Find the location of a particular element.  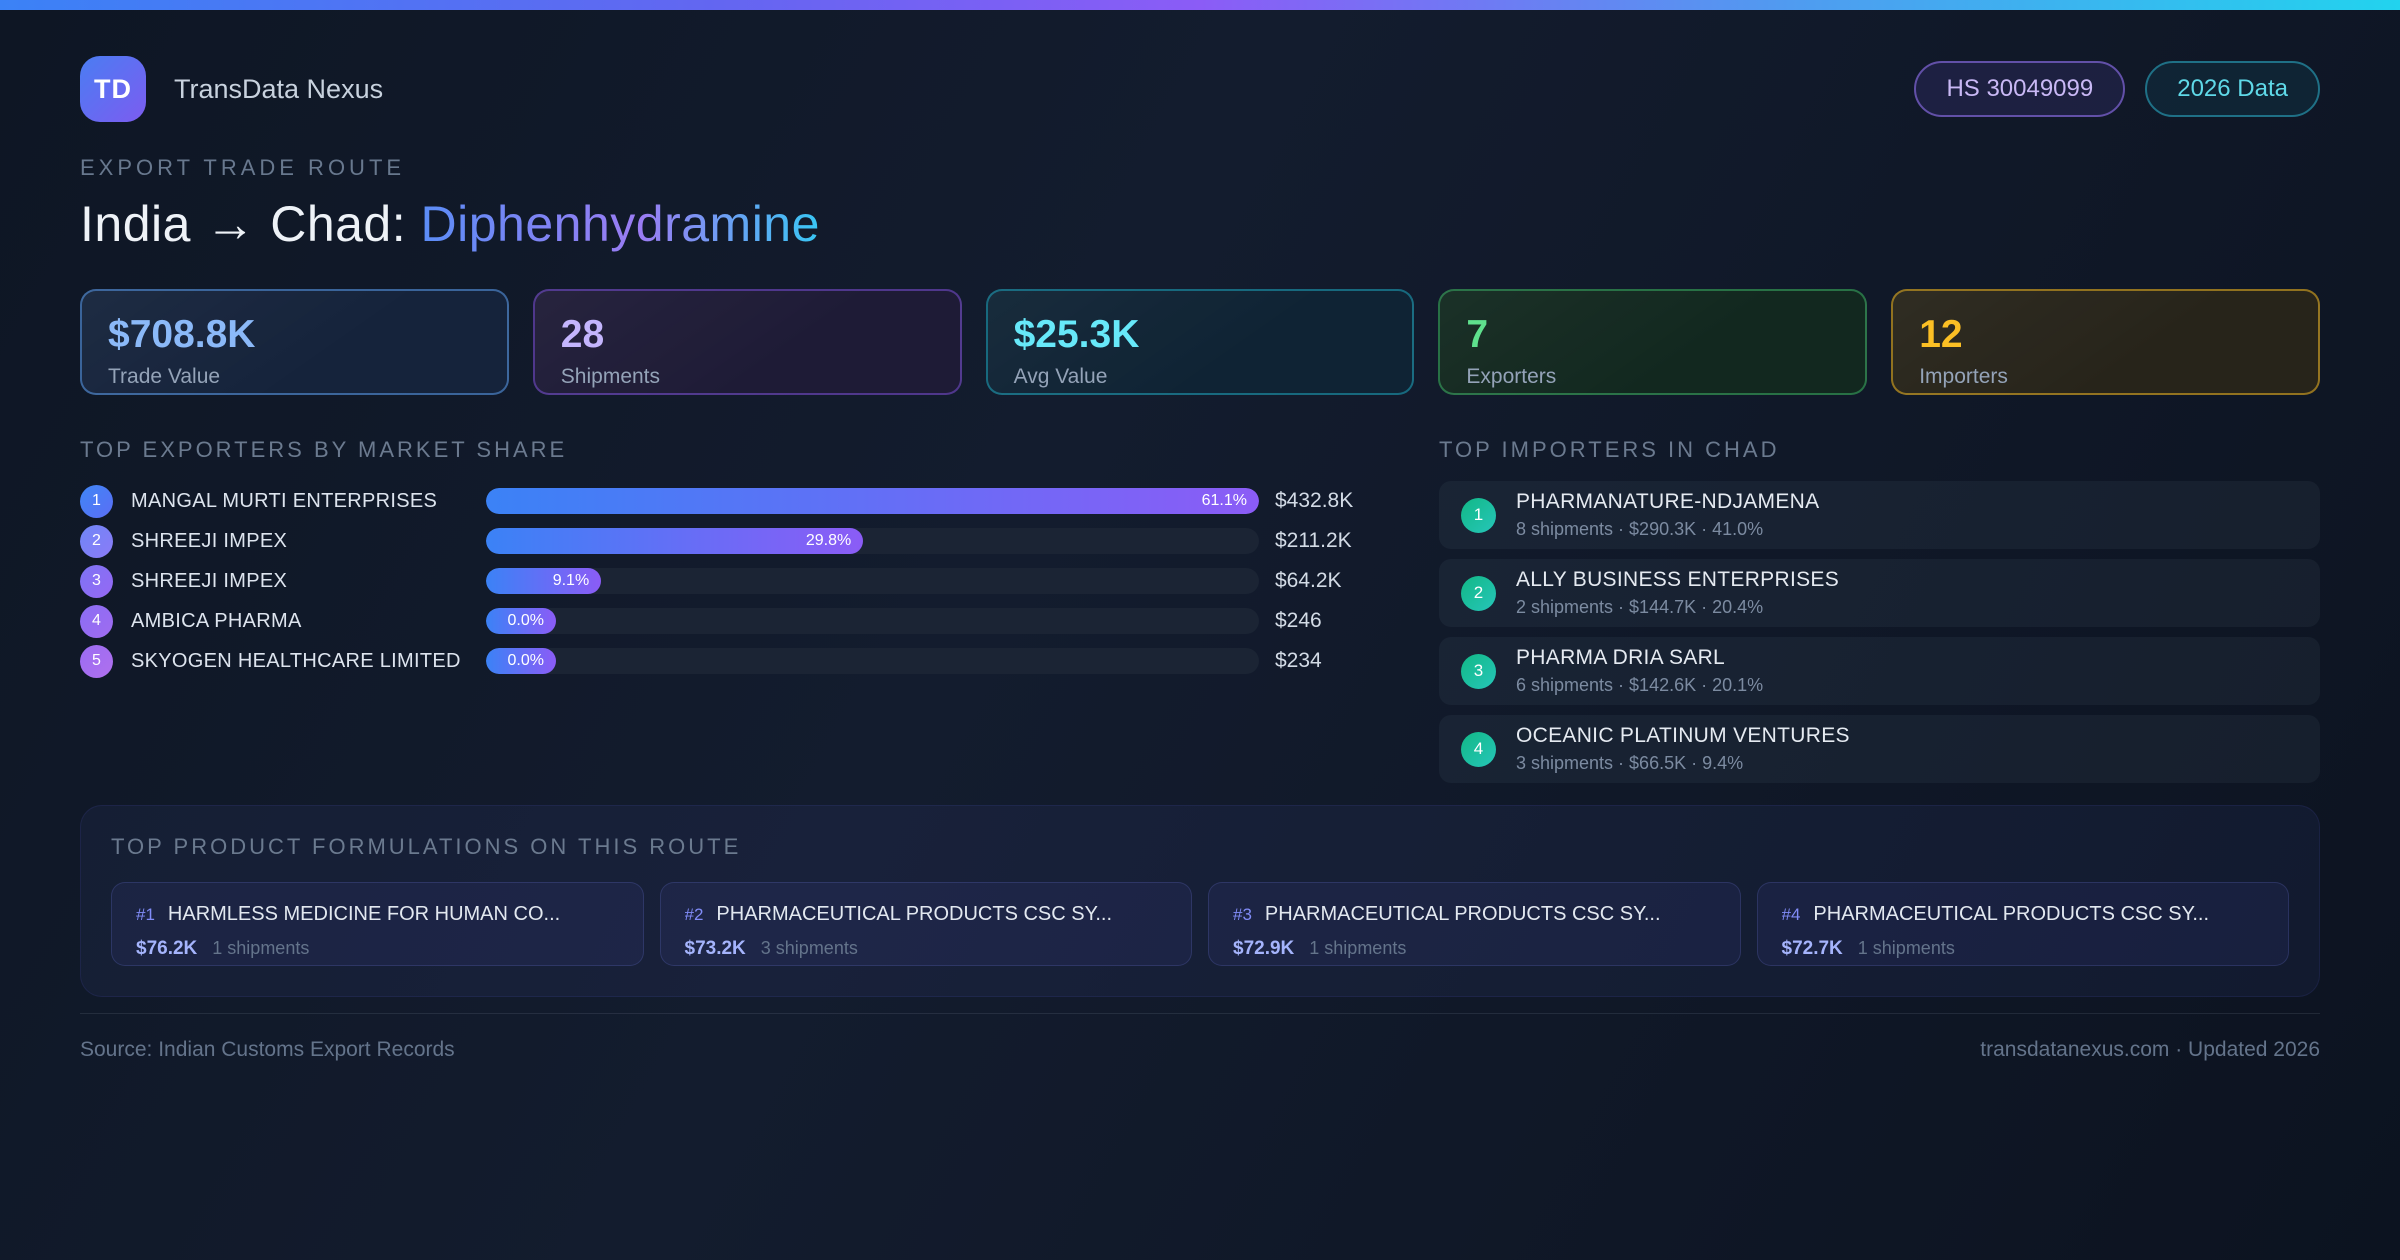

importer-name: PHARMANATURE-NDJAMENA is located at coordinates (1668, 501).